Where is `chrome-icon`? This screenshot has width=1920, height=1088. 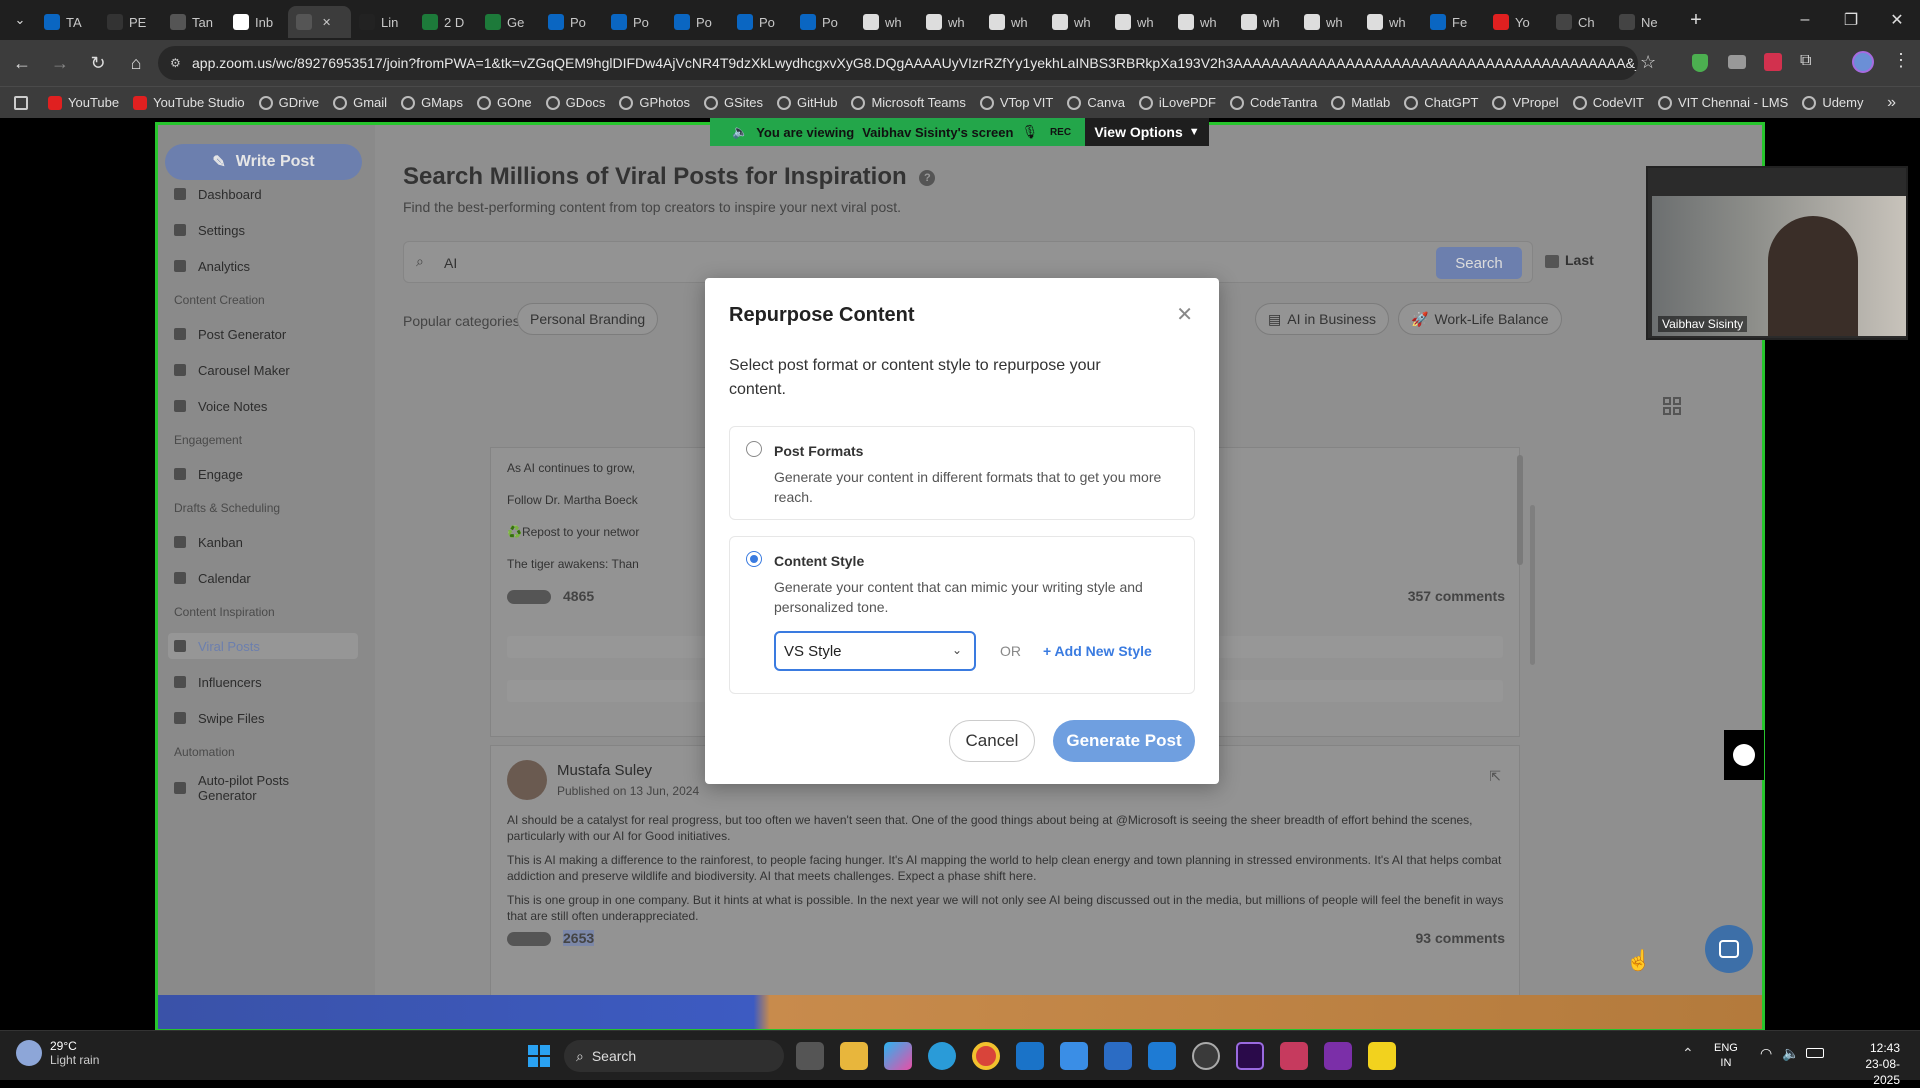
chrome-icon is located at coordinates (986, 1056).